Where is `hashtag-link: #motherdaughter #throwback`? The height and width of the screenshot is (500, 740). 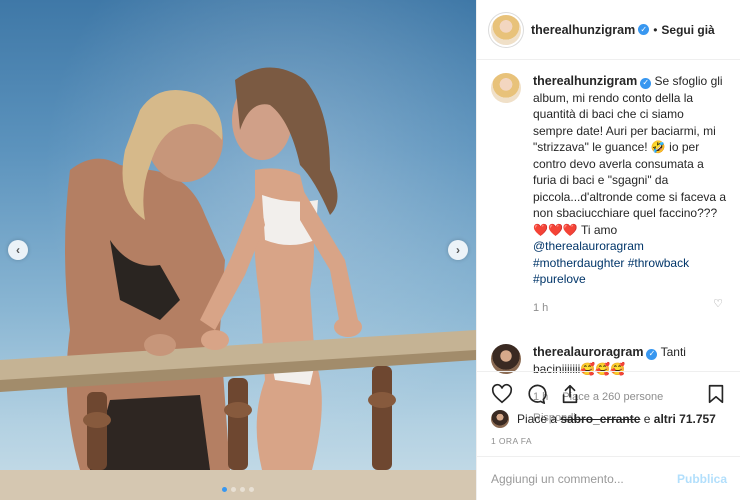 hashtag-link: #motherdaughter #throwback is located at coordinates (630, 263).